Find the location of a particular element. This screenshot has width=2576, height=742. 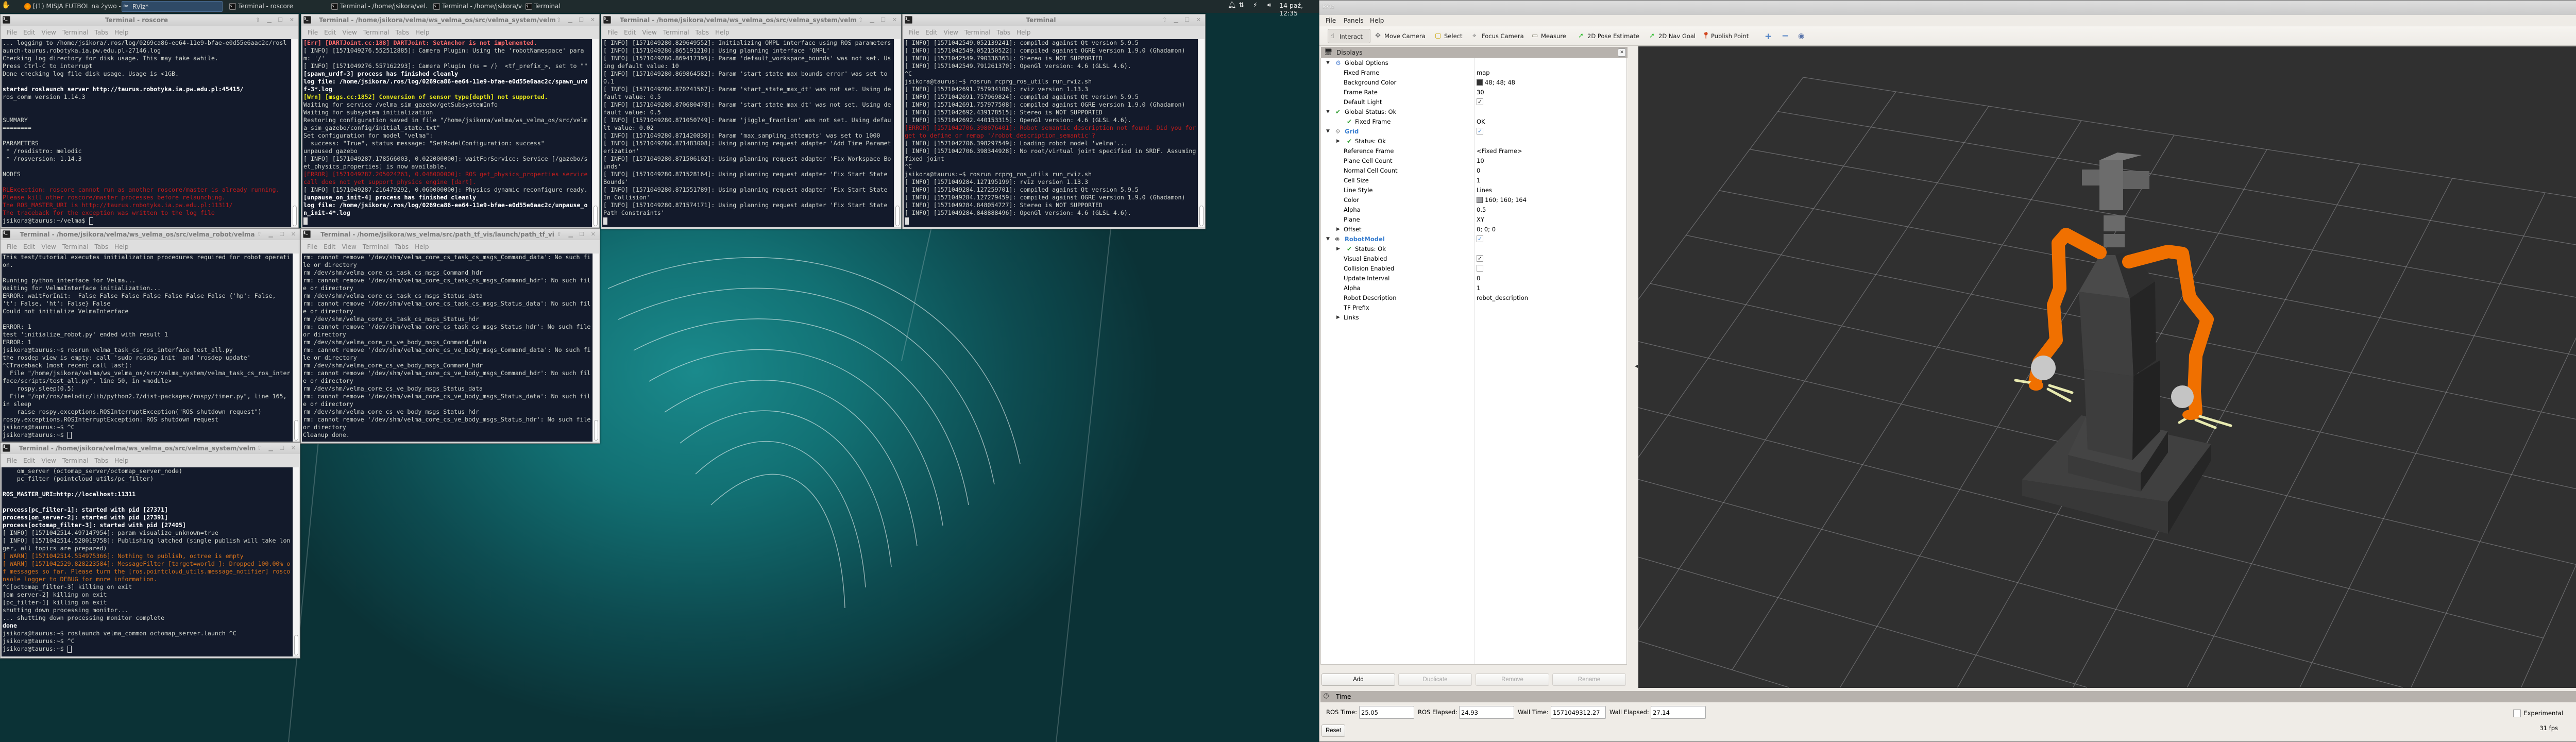

display-row: Normal Cell Count 0 is located at coordinates (1473, 171).